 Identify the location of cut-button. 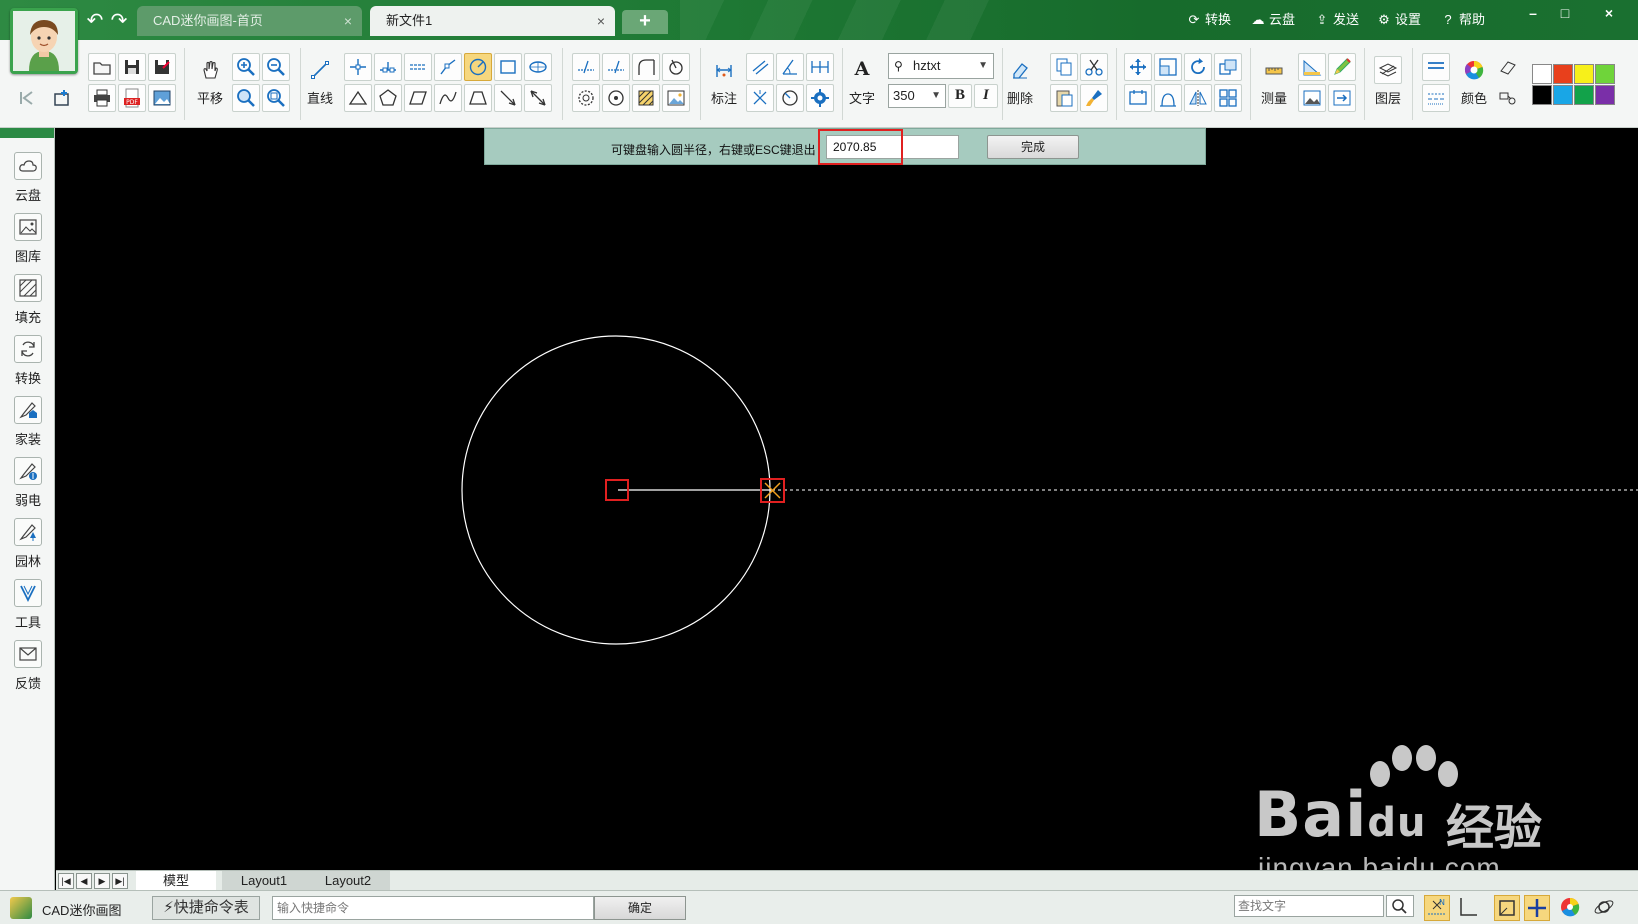
(1094, 67).